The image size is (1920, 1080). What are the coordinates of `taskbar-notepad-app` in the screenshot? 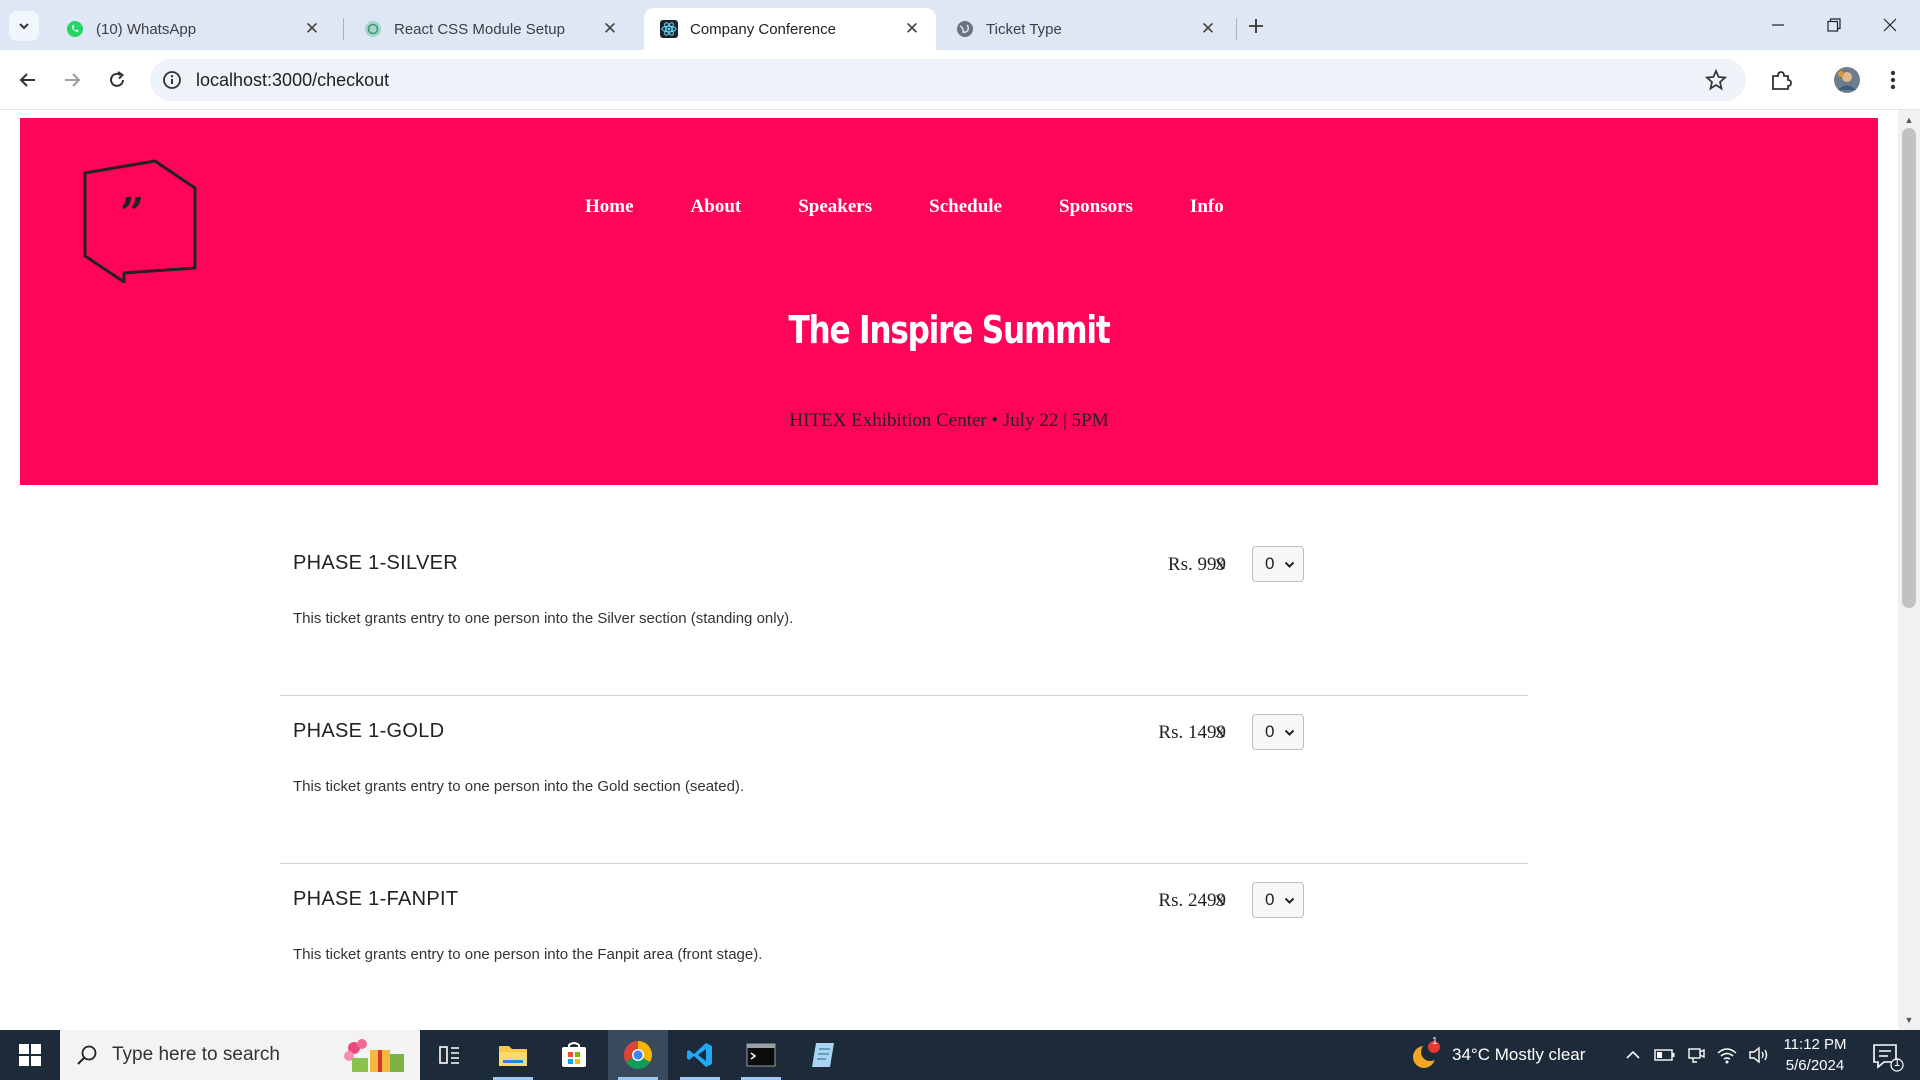 It's located at (823, 1055).